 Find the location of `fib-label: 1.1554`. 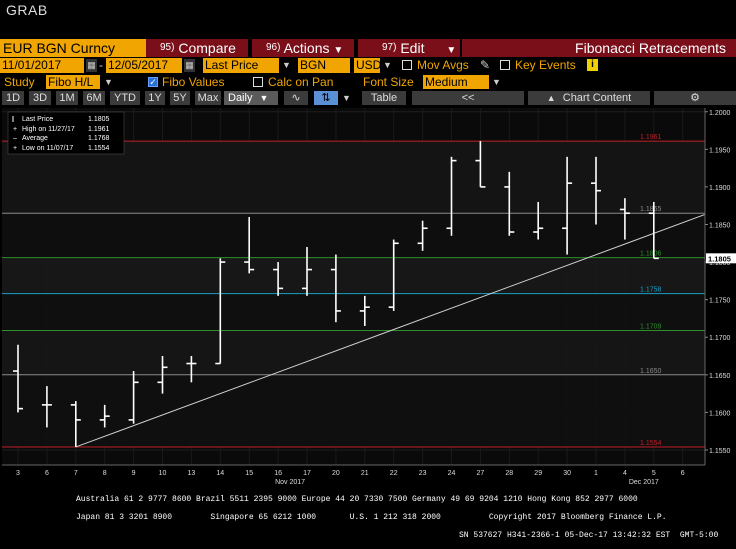

fib-label: 1.1554 is located at coordinates (651, 443).